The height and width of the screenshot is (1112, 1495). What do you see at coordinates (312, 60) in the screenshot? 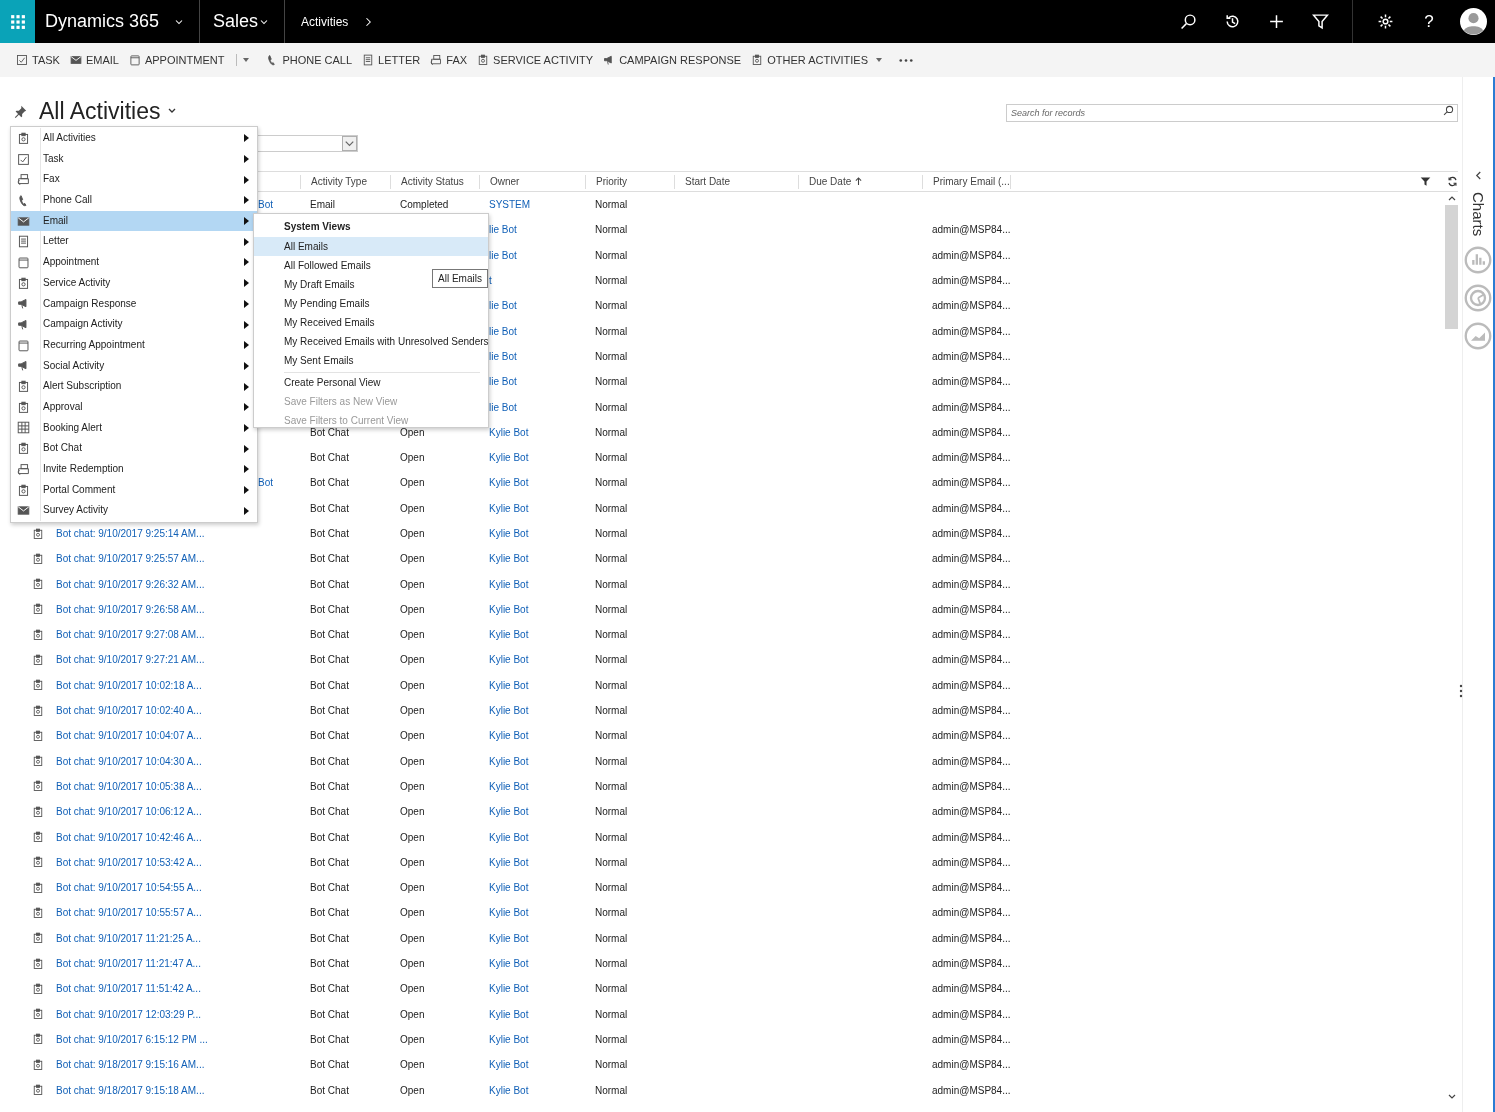
I see `command-button: PHONE CALL` at bounding box center [312, 60].